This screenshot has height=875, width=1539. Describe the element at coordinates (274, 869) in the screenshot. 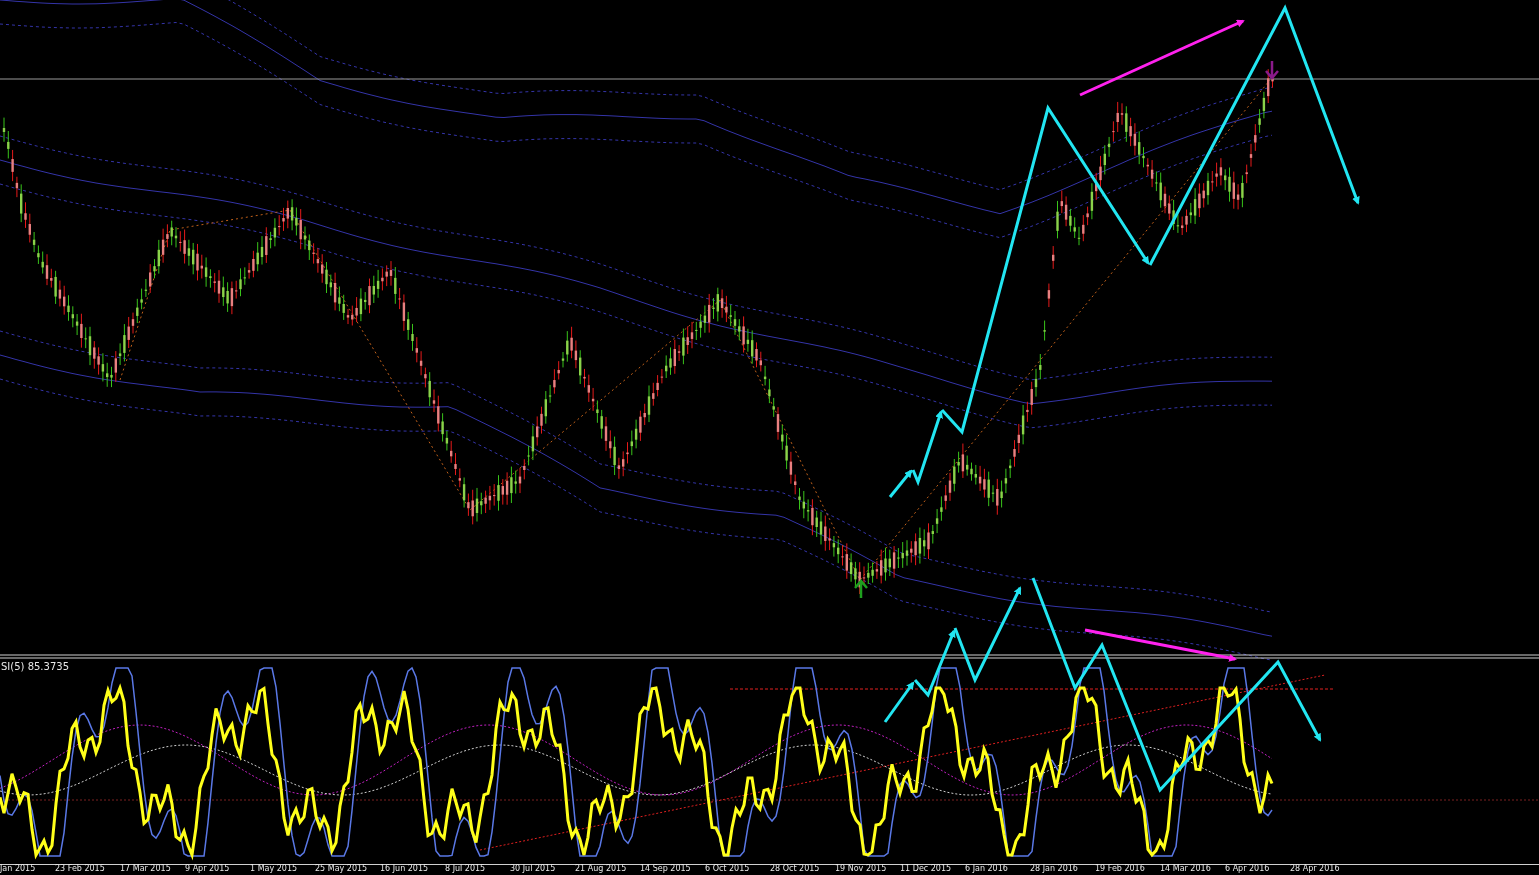

I see `axis-label: 1 May 2015` at that location.